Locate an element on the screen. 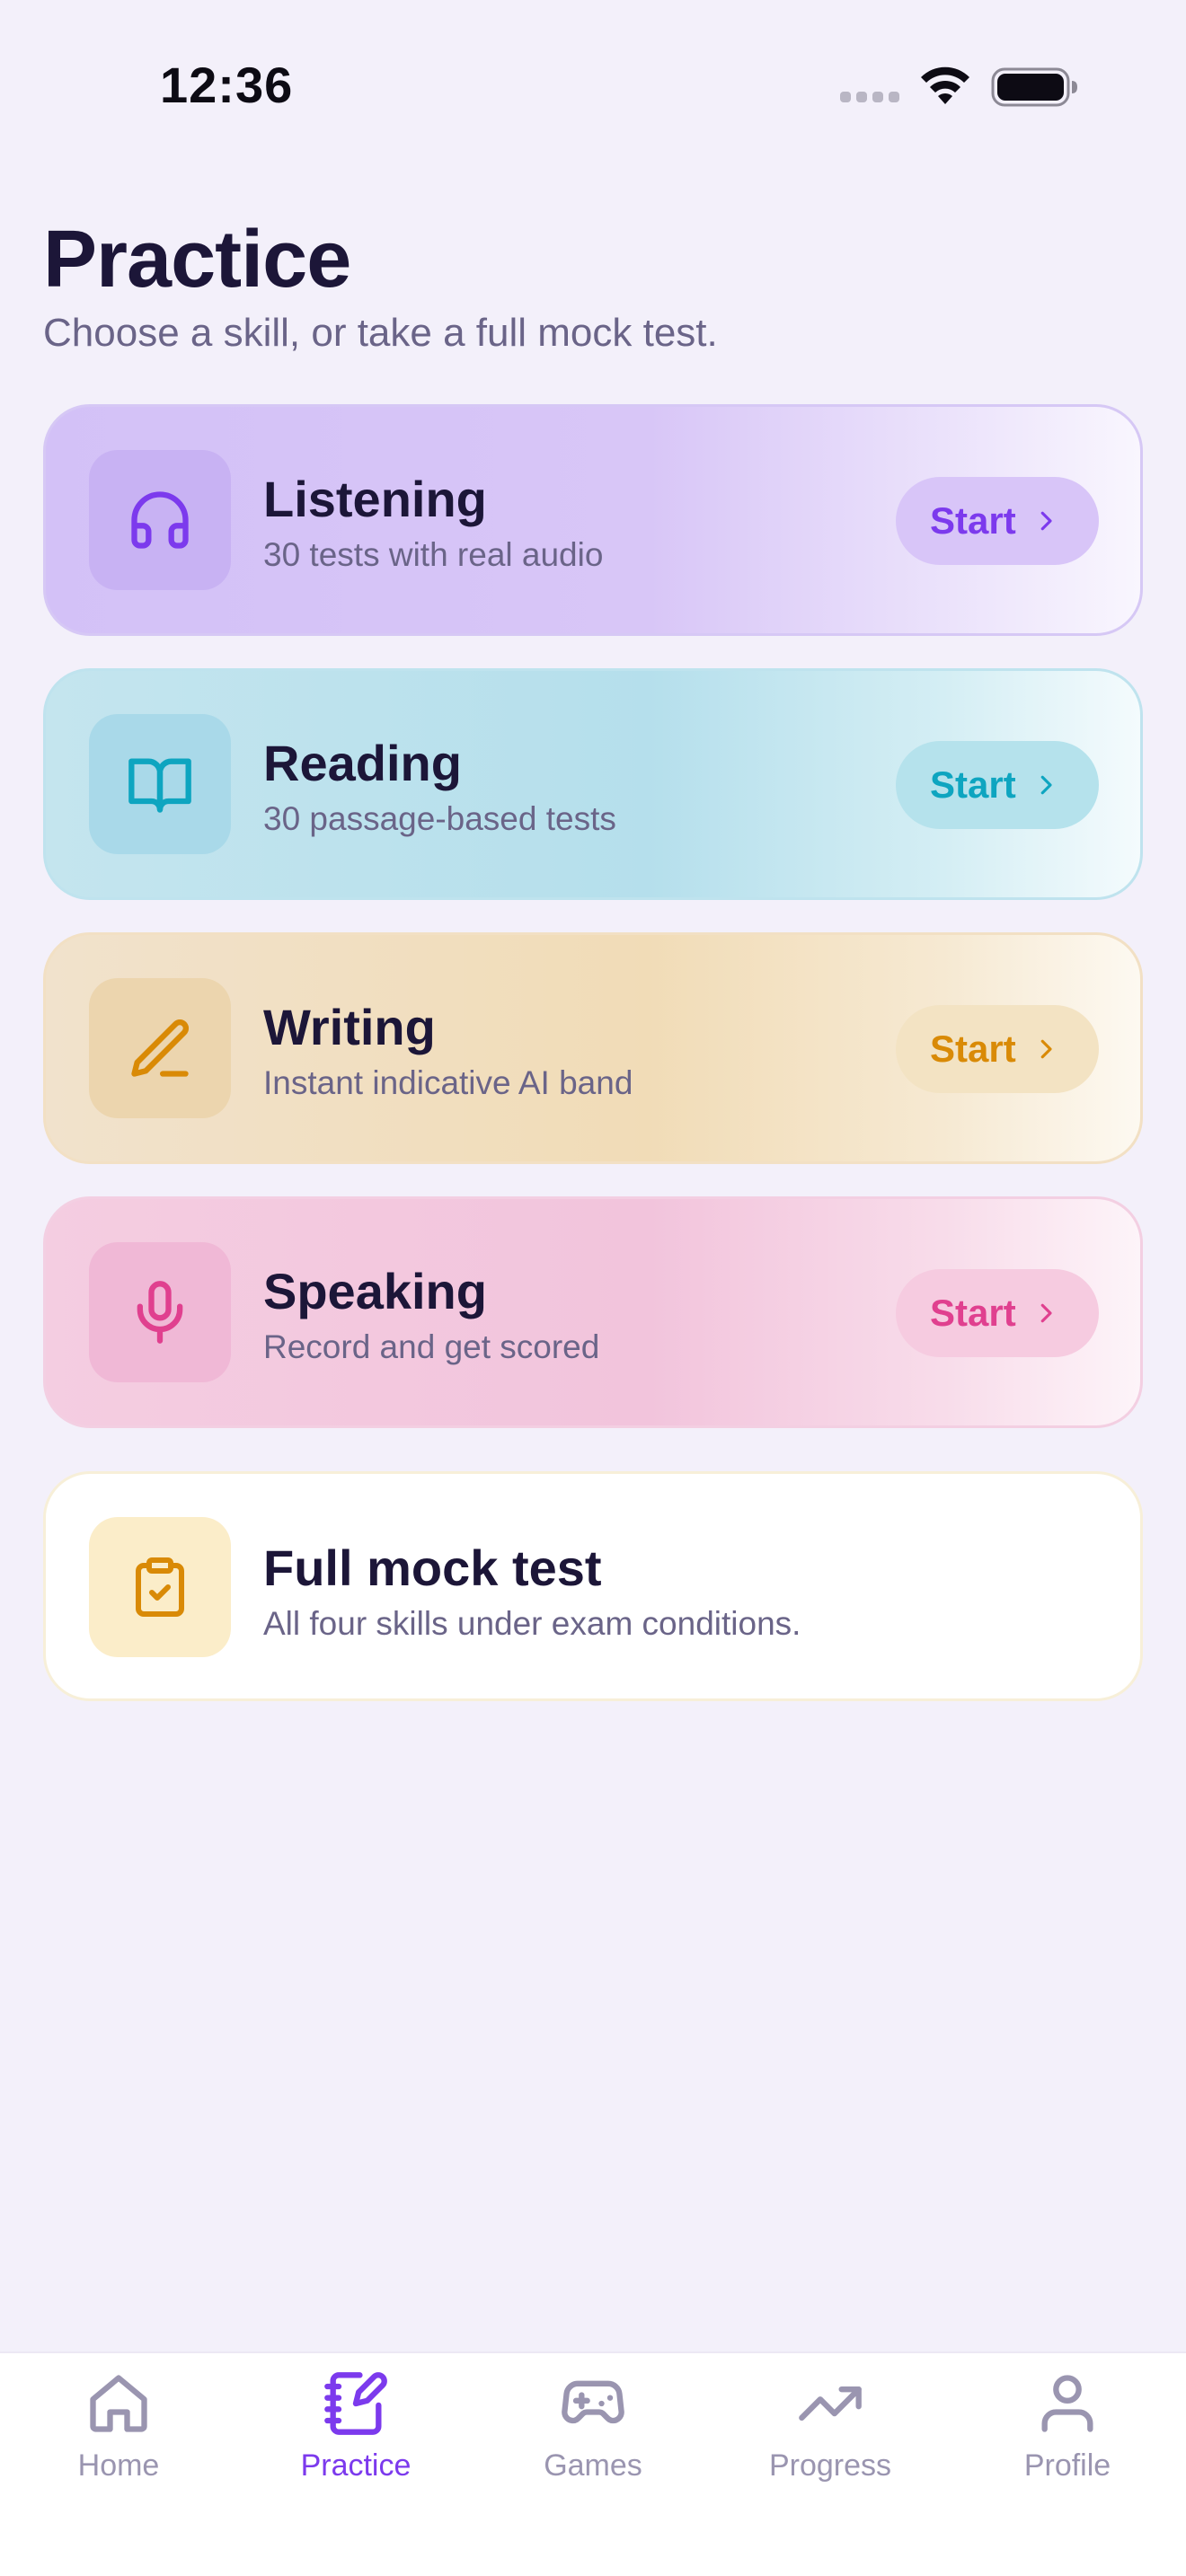 The height and width of the screenshot is (2576, 1186). tab-home: Home is located at coordinates (118, 2432).